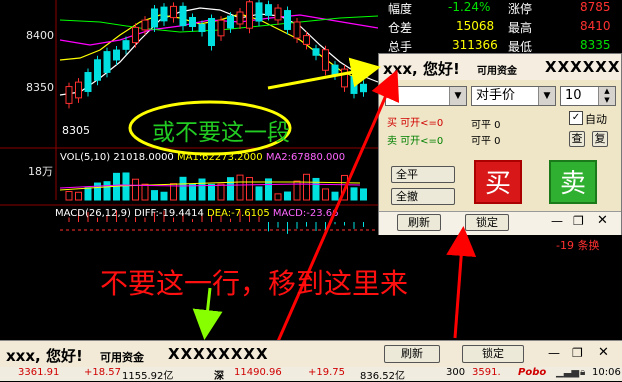  What do you see at coordinates (103, 372) in the screenshot?
I see `sh-change: +18.57` at bounding box center [103, 372].